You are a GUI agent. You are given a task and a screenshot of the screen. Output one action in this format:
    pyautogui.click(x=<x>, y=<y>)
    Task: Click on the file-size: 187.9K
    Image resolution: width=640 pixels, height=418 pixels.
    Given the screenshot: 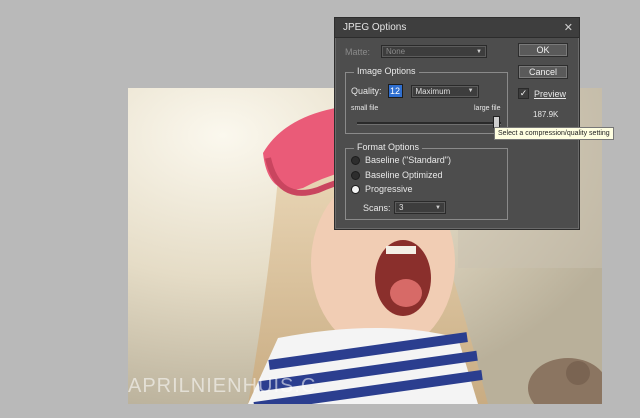 What is the action you would take?
    pyautogui.click(x=546, y=114)
    